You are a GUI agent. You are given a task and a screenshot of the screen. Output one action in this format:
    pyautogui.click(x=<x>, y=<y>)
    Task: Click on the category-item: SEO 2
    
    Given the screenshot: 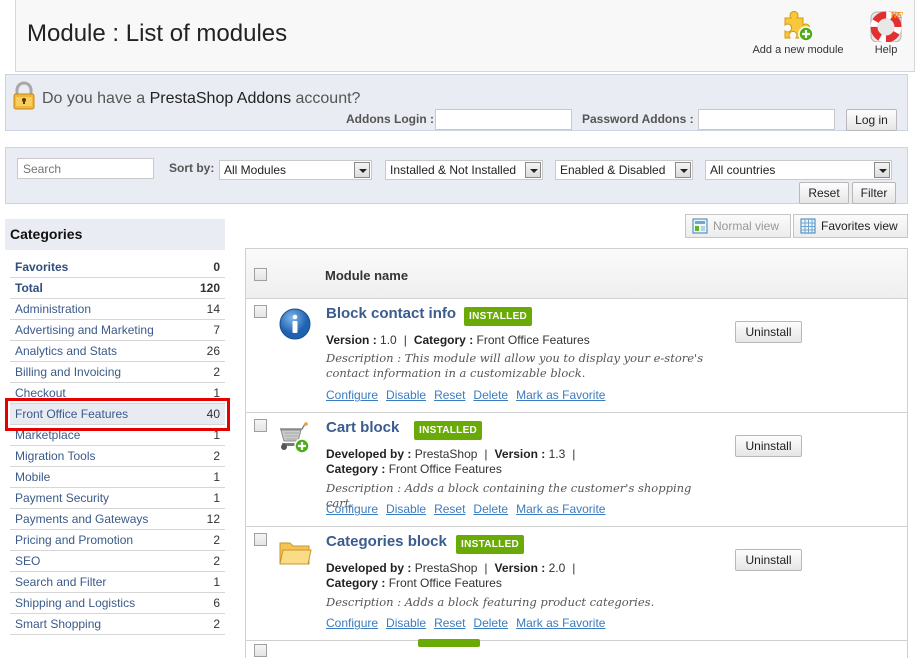 What is the action you would take?
    pyautogui.click(x=117, y=561)
    